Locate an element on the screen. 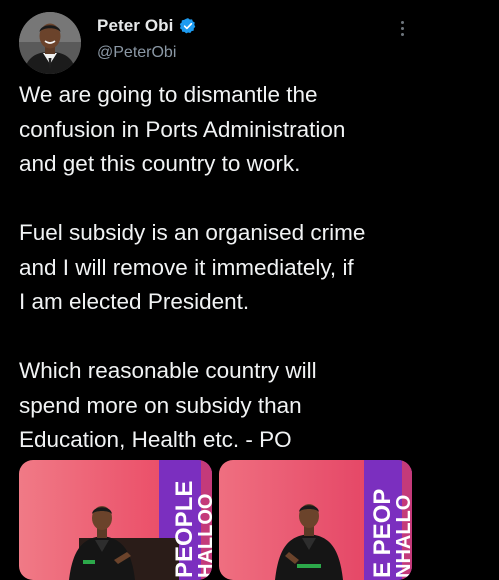 The height and width of the screenshot is (580, 499). author-name-row: Peter Obi is located at coordinates (147, 26).